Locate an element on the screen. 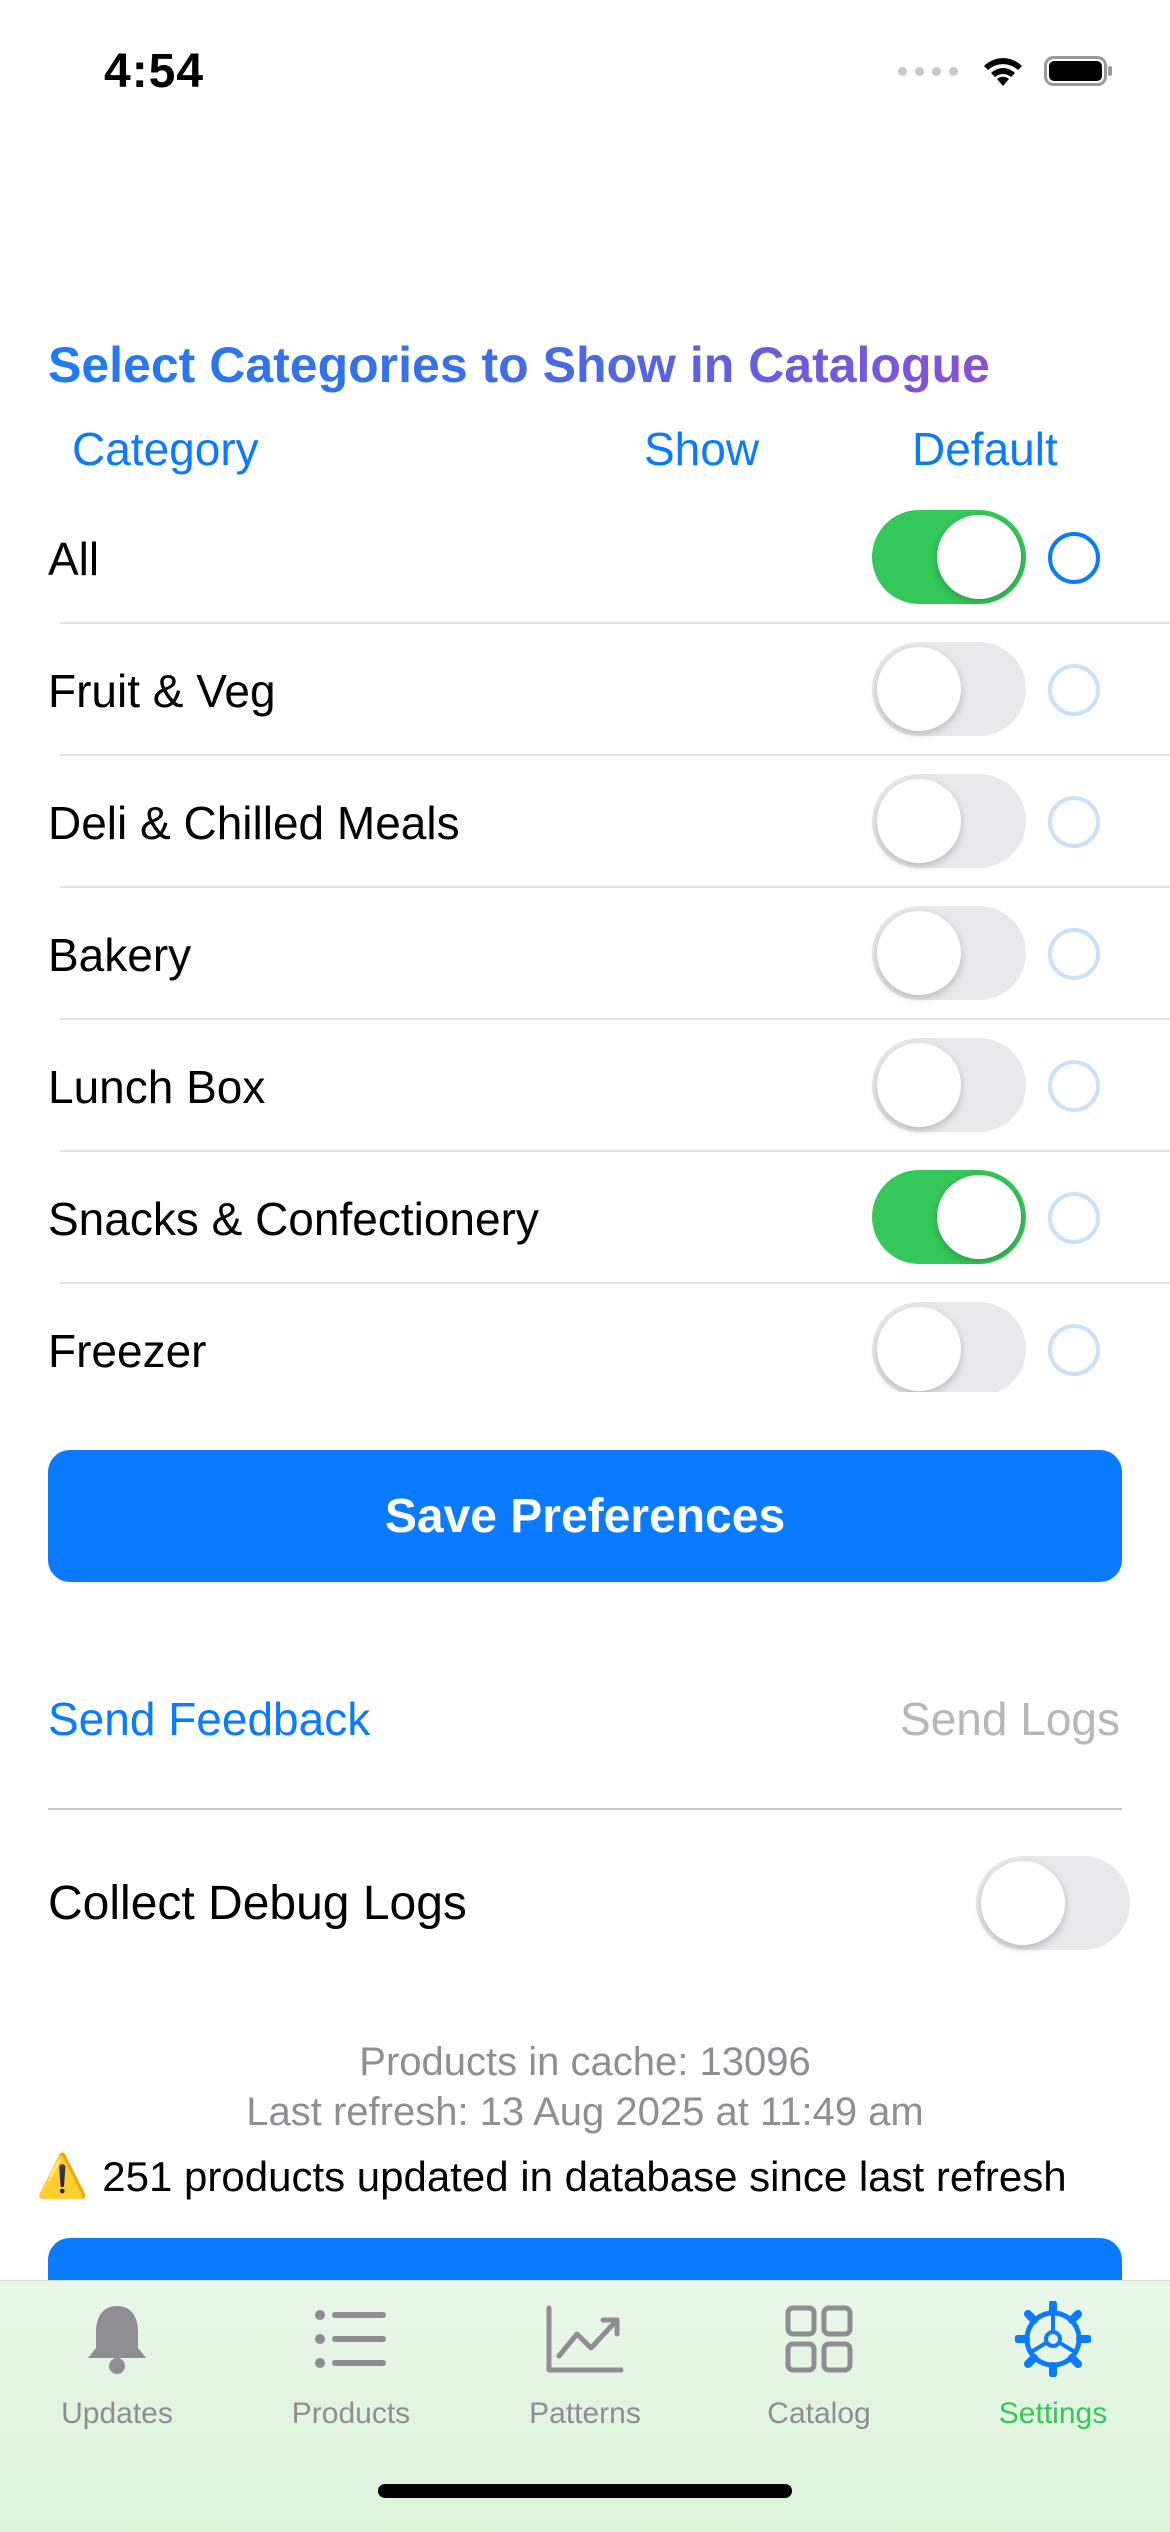 This screenshot has height=2532, width=1170. tab-label: Updates is located at coordinates (117, 2413).